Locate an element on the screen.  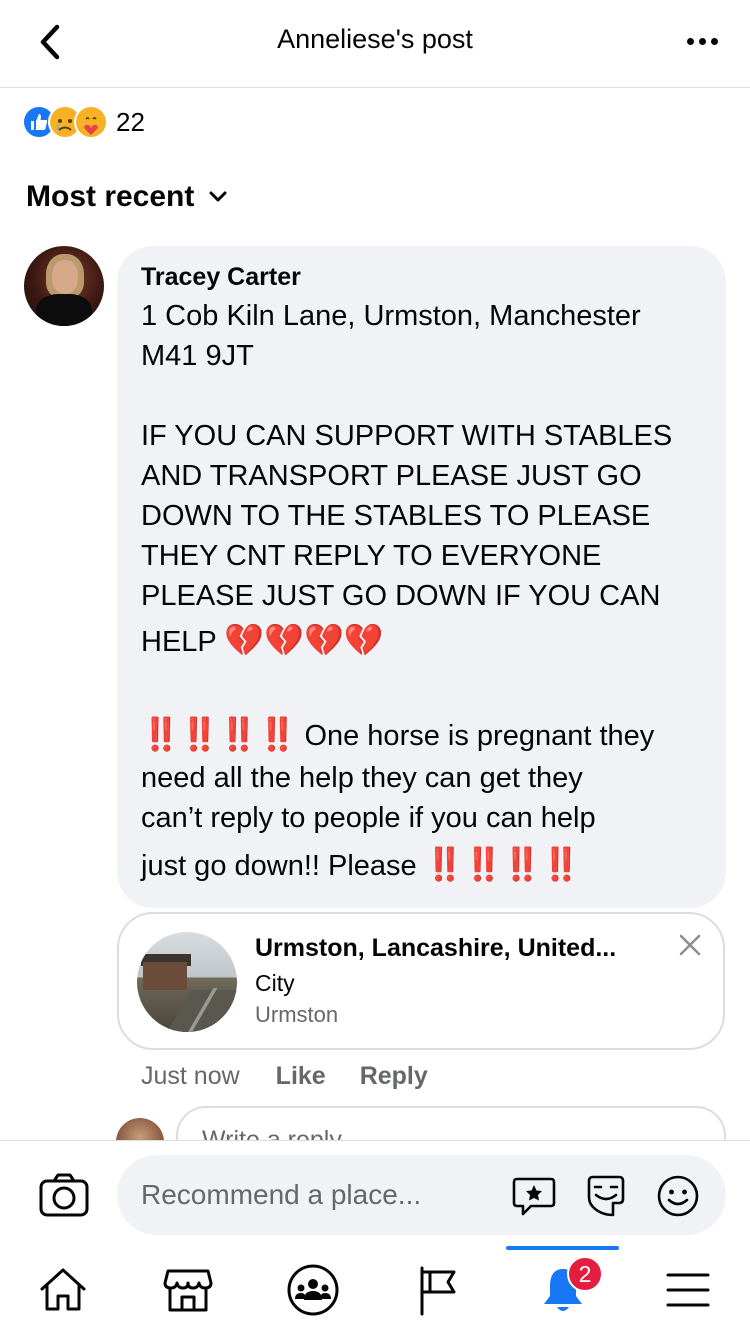
bottom-tab-bar: 2 is located at coordinates (375, 1290).